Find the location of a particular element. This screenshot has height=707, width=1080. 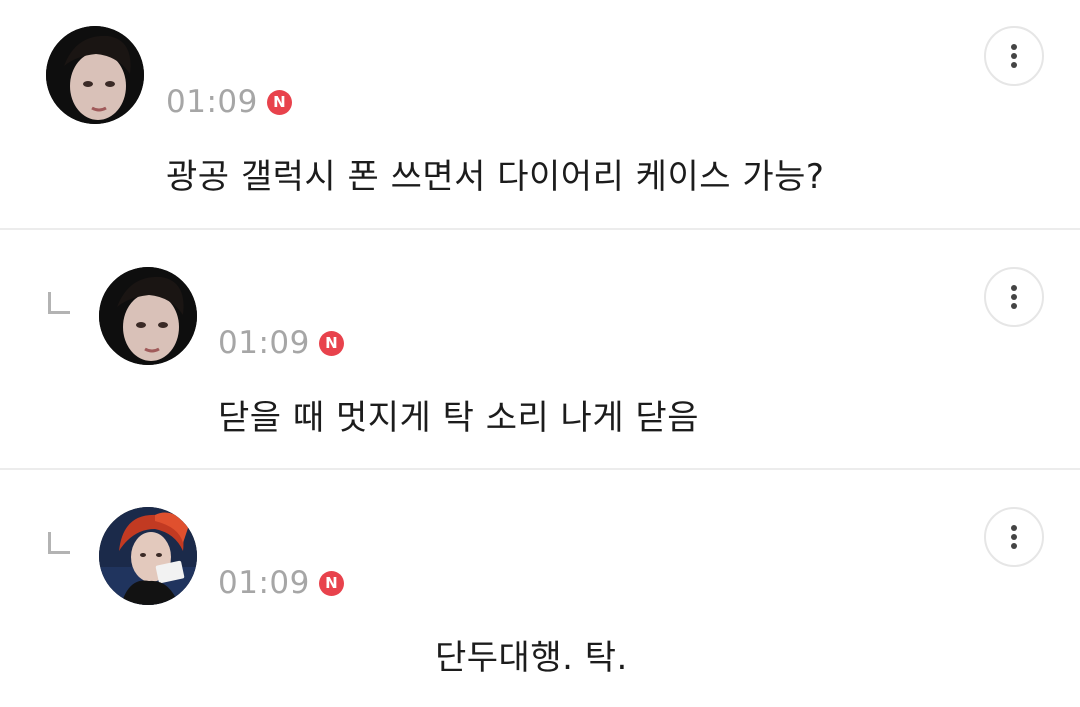

comment-text: 단두대행. 탁. is located at coordinates (531, 658).